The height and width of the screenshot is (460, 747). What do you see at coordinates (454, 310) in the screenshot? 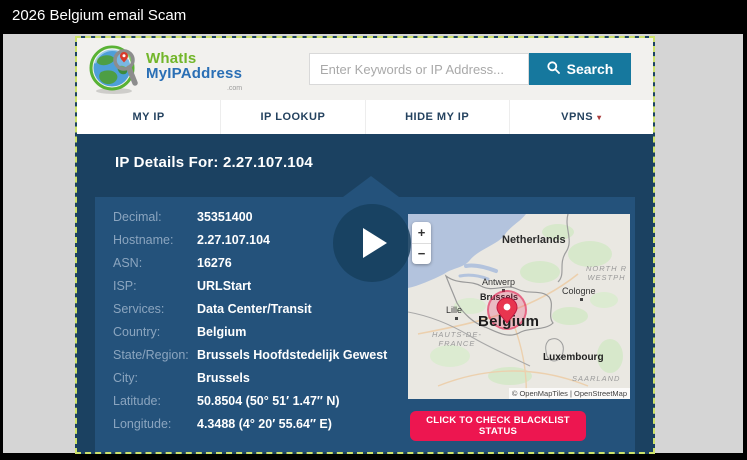
I see `map-label-lille: Lille` at bounding box center [454, 310].